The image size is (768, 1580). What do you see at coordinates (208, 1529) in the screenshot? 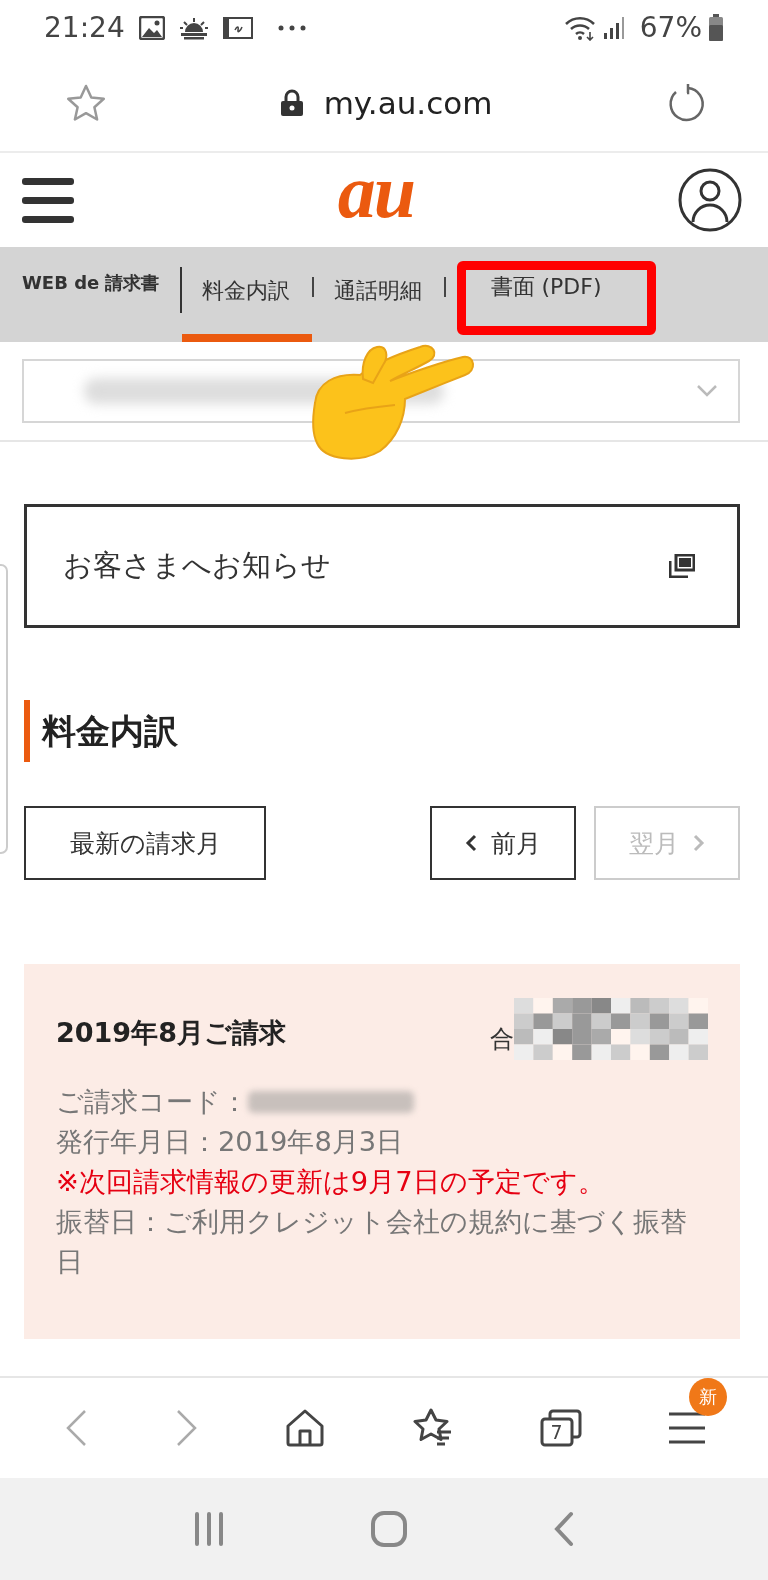
I see `recent-apps-icon` at bounding box center [208, 1529].